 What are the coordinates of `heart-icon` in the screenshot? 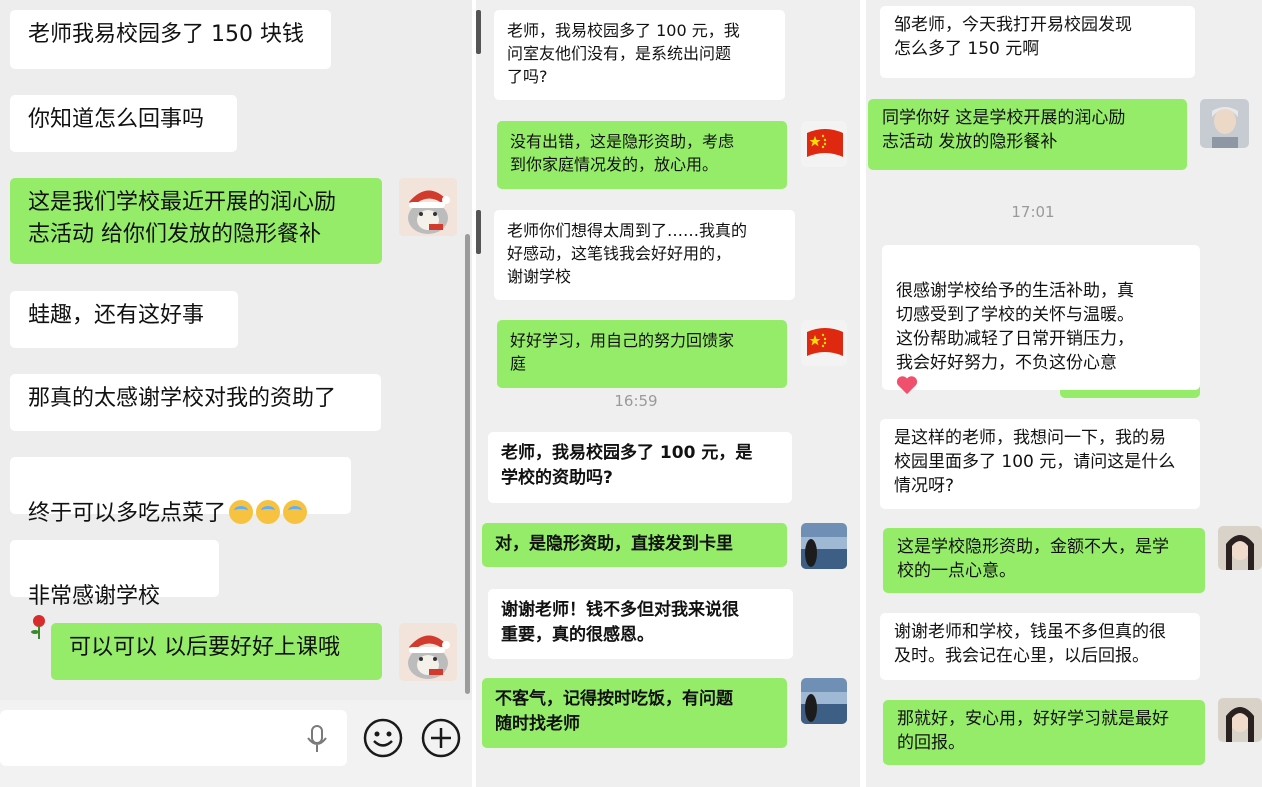 It's located at (907, 385).